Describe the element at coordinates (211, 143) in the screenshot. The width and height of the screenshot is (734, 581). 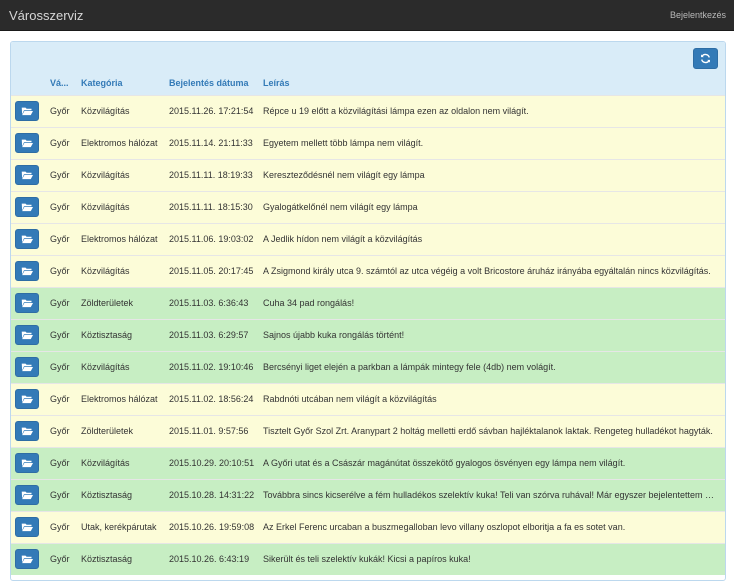
I see `row-date: 2015.11.14. 21:11:33` at that location.